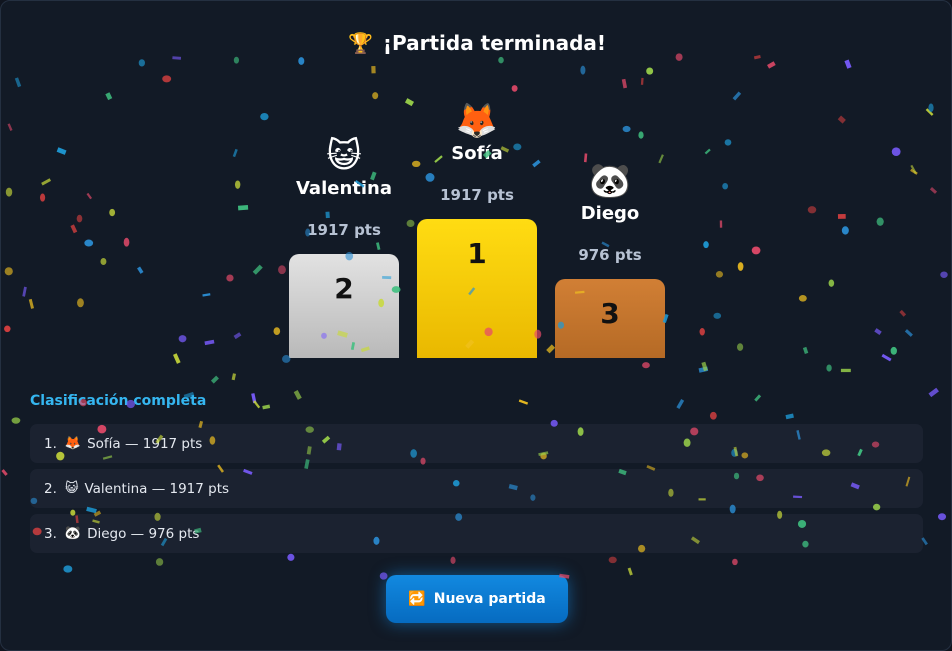 This screenshot has height=651, width=952. Describe the element at coordinates (489, 599) in the screenshot. I see `new-game-label: Nueva partida` at that location.